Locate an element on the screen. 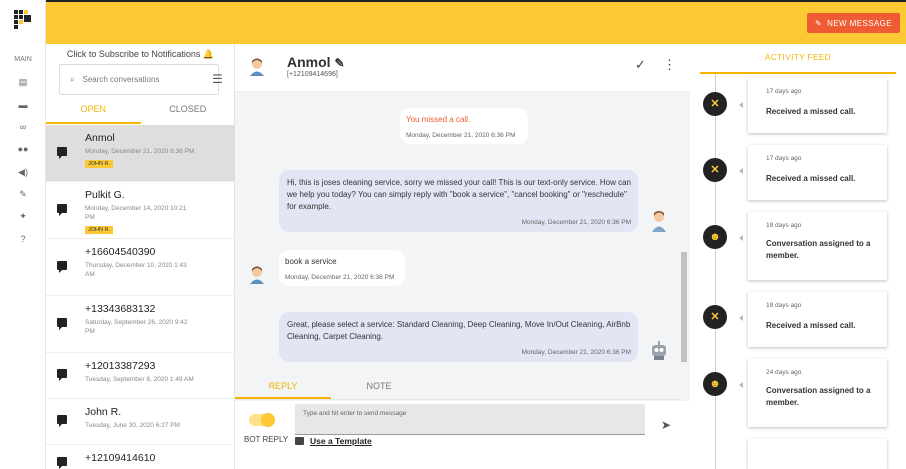  agent-avatar is located at coordinates (659, 221).